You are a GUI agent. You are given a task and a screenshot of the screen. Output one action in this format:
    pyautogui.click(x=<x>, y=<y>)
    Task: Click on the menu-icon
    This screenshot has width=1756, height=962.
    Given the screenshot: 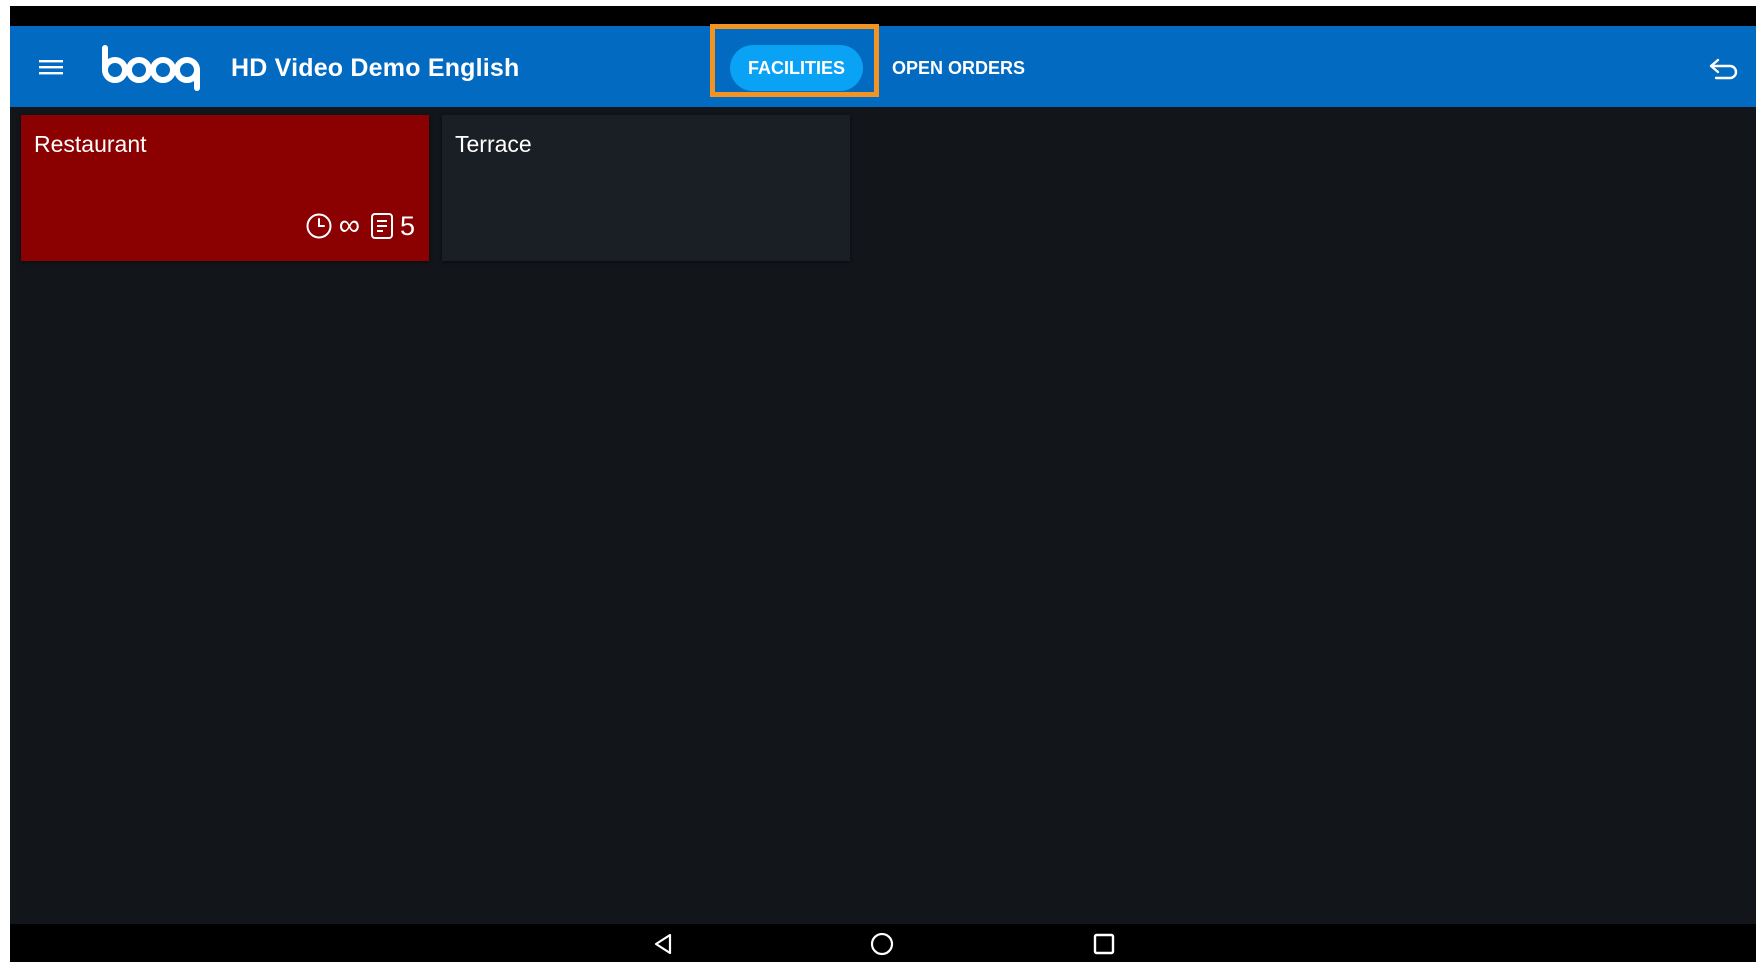 What is the action you would take?
    pyautogui.click(x=51, y=67)
    